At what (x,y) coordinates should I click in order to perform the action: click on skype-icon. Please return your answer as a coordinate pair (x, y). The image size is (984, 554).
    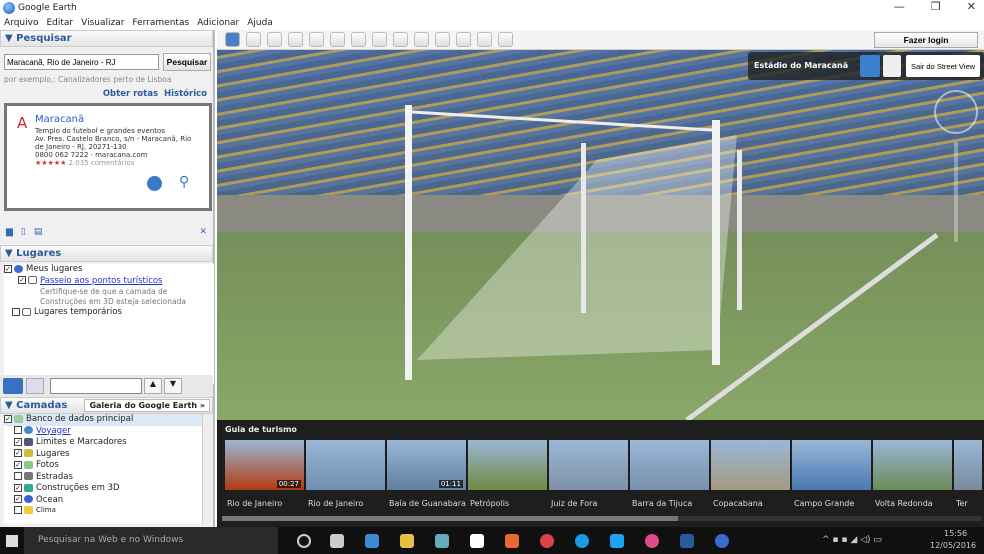
    Looking at the image, I should click on (582, 541).